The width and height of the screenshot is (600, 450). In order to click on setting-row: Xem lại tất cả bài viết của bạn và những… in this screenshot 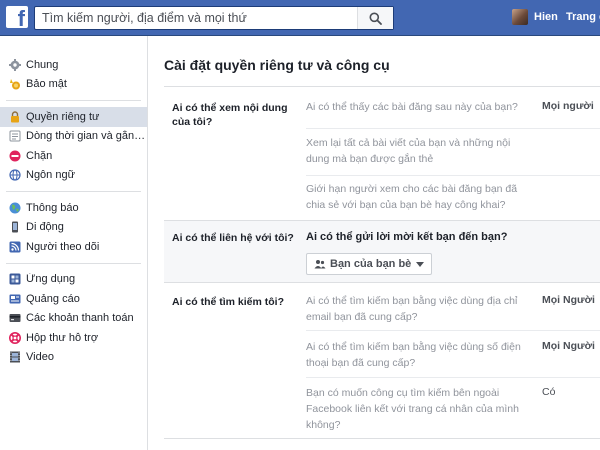, I will do `click(453, 153)`.